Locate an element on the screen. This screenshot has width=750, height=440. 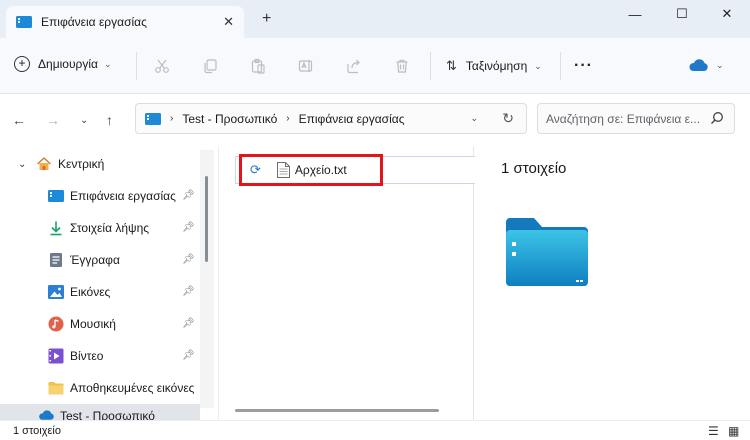
sidebar-item-videos: Βίντεο 📌︎ is located at coordinates (100, 356).